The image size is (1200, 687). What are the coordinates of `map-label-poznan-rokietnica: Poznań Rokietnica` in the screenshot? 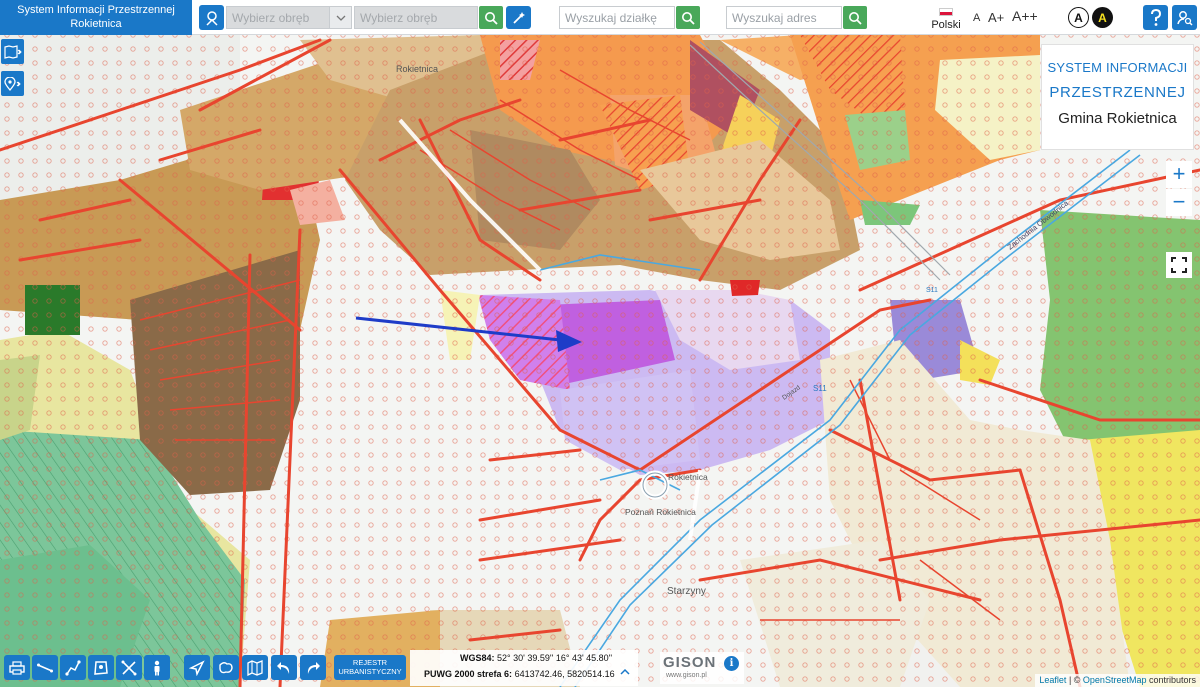 It's located at (660, 512).